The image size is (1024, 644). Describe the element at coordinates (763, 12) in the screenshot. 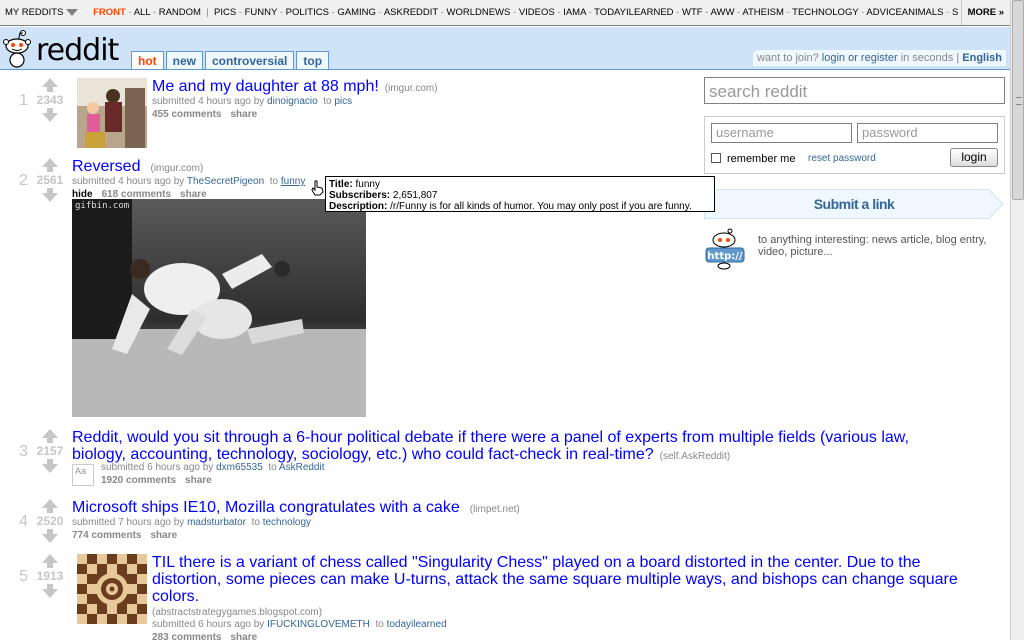

I see `sr-link-atheism: ATHEISM` at that location.